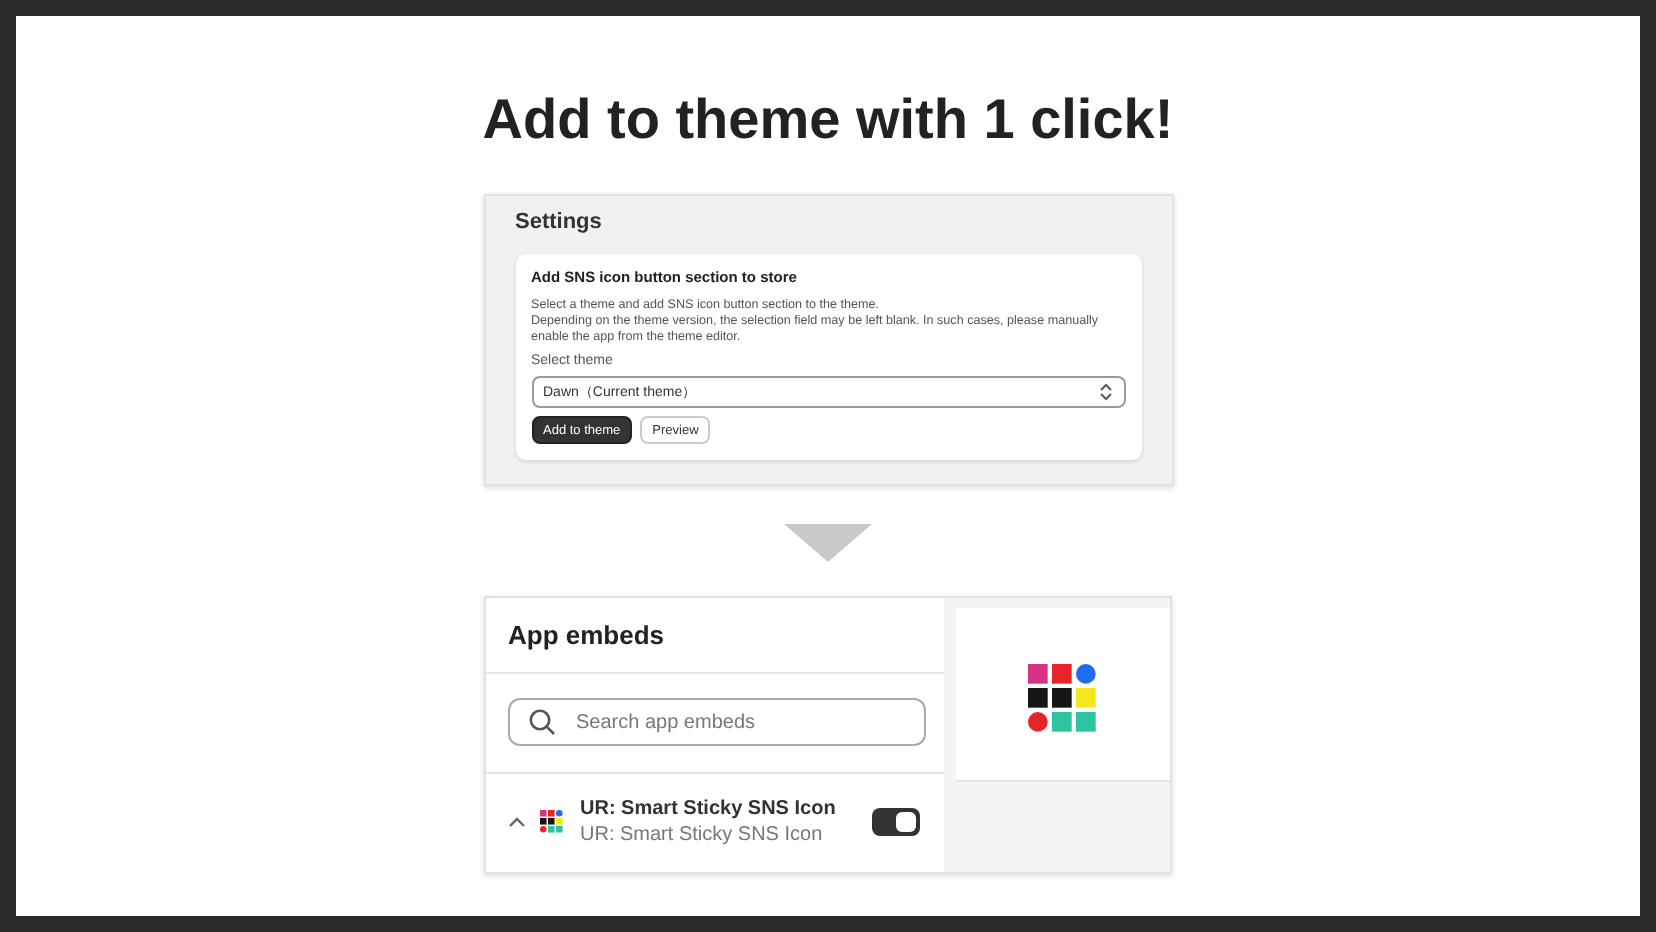 The width and height of the screenshot is (1656, 932). What do you see at coordinates (715, 636) in the screenshot?
I see `panel-title: App embeds` at bounding box center [715, 636].